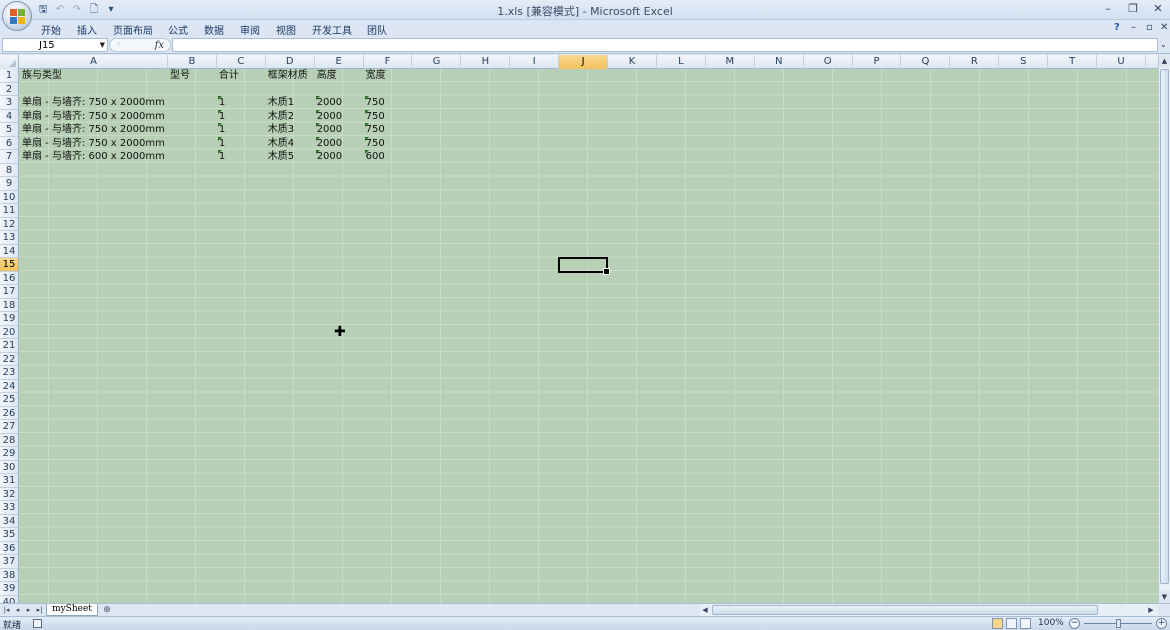  What do you see at coordinates (9, 170) in the screenshot?
I see `row-header-8: 8` at bounding box center [9, 170].